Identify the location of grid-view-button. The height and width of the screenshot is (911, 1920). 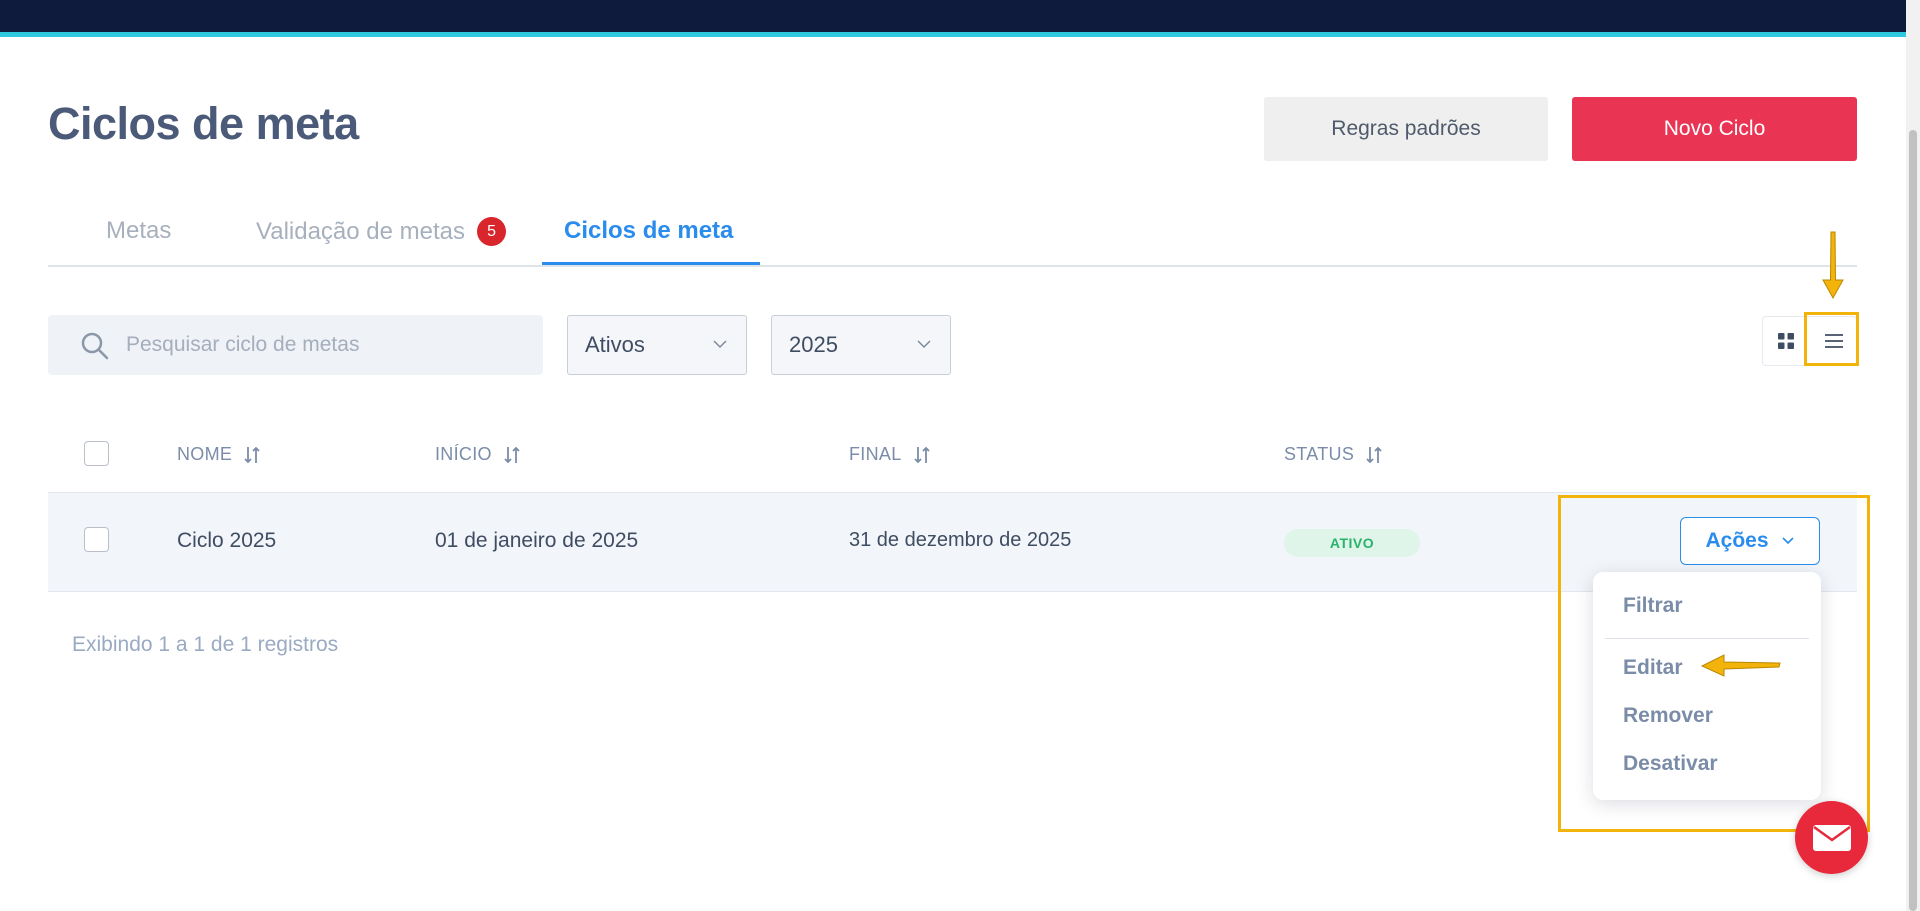
(1786, 341).